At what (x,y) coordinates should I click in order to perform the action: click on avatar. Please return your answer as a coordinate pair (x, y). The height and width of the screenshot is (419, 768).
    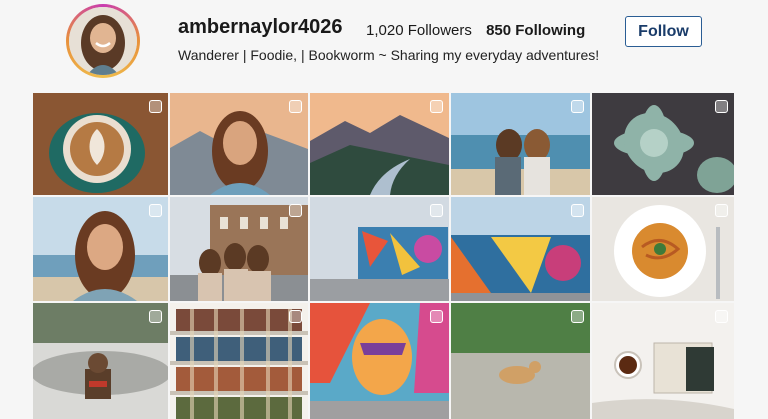
    Looking at the image, I should click on (103, 41).